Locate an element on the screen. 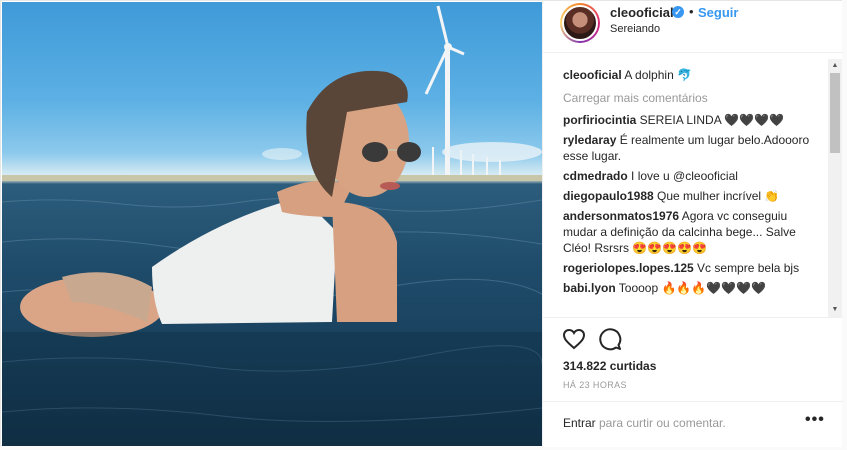 The image size is (847, 450). comment-icon is located at coordinates (610, 339).